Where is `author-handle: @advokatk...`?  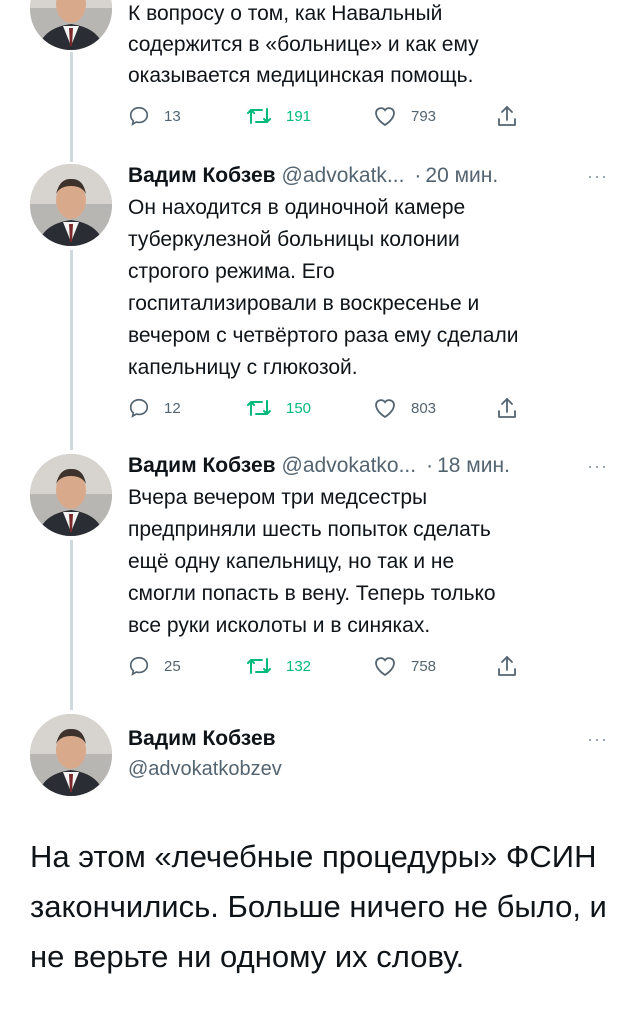
author-handle: @advokatk... is located at coordinates (343, 176).